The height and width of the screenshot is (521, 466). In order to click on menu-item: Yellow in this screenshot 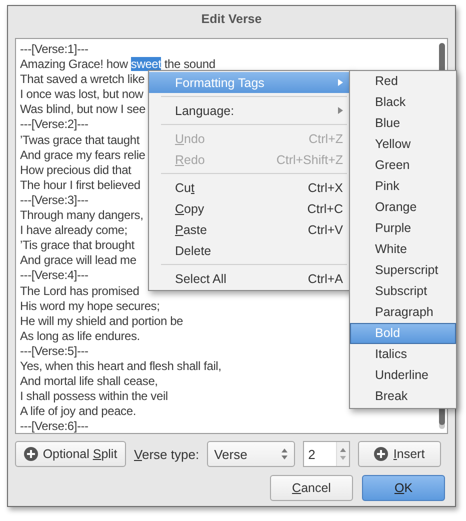, I will do `click(403, 144)`.